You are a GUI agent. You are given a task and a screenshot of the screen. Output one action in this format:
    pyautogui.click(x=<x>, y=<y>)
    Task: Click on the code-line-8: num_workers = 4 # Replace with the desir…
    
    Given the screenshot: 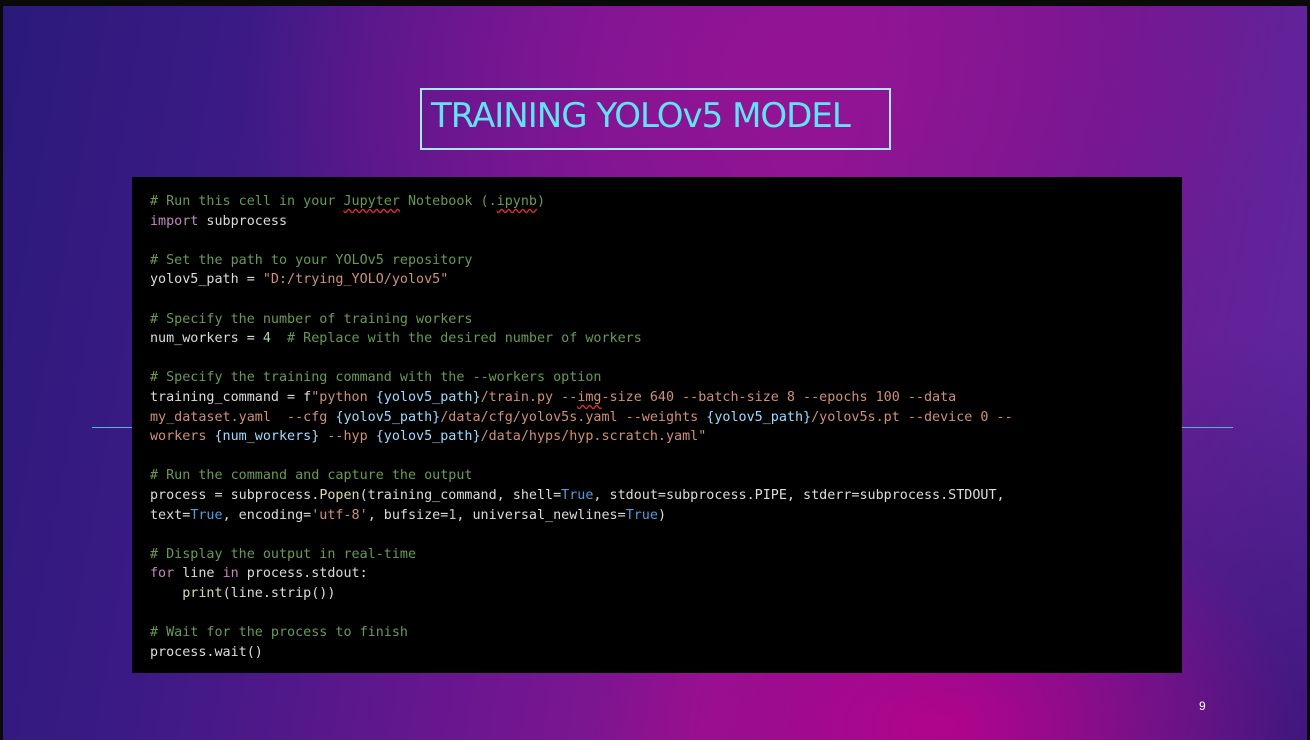 What is the action you would take?
    pyautogui.click(x=581, y=339)
    